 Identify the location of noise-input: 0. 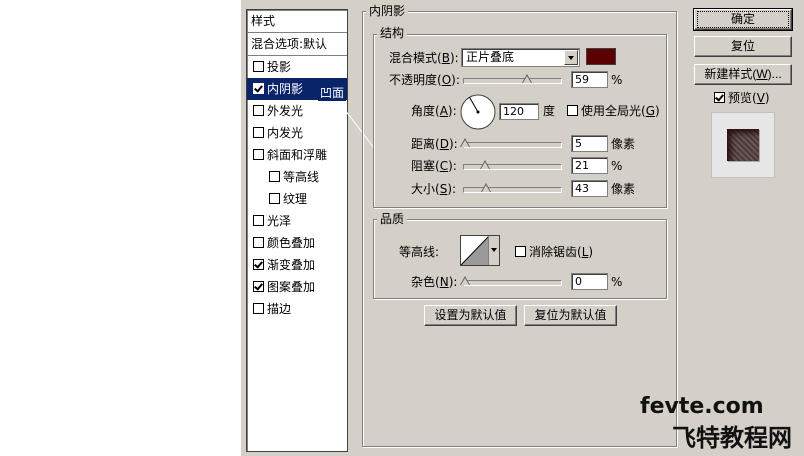
(589, 281).